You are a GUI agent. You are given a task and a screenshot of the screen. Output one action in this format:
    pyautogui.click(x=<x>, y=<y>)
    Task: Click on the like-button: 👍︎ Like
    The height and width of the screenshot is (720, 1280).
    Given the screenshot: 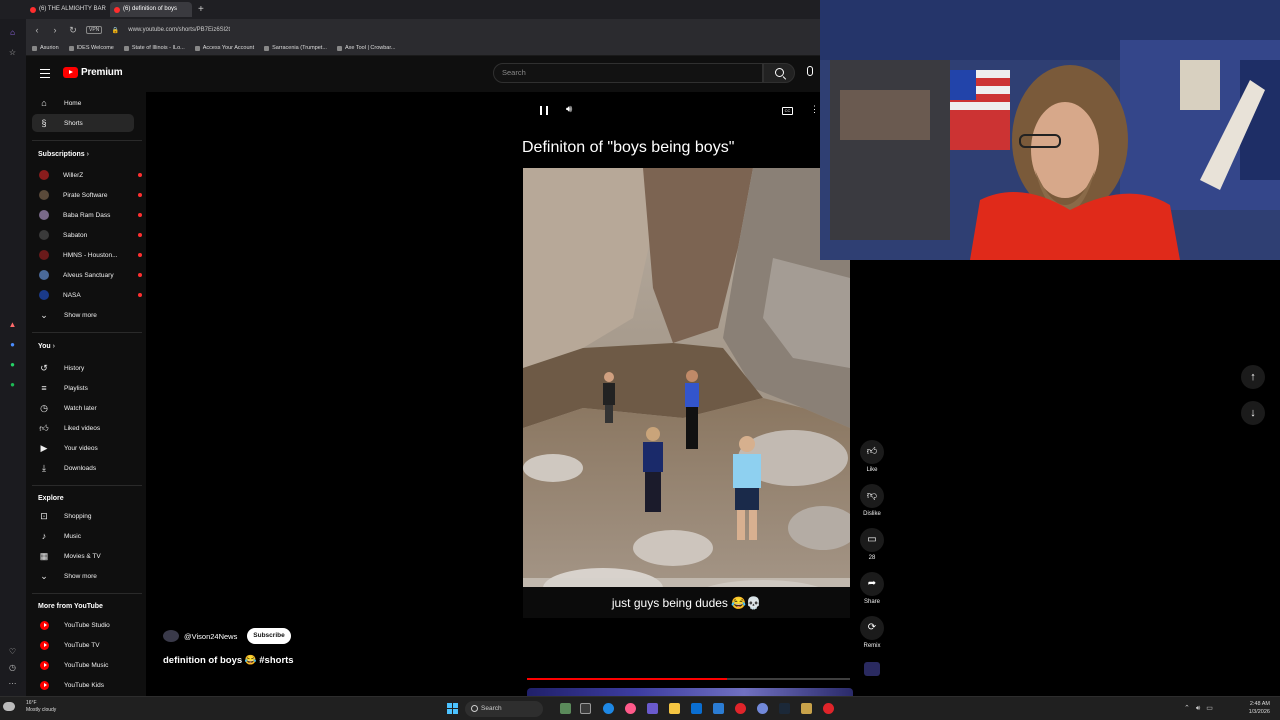 What is the action you would take?
    pyautogui.click(x=872, y=456)
    